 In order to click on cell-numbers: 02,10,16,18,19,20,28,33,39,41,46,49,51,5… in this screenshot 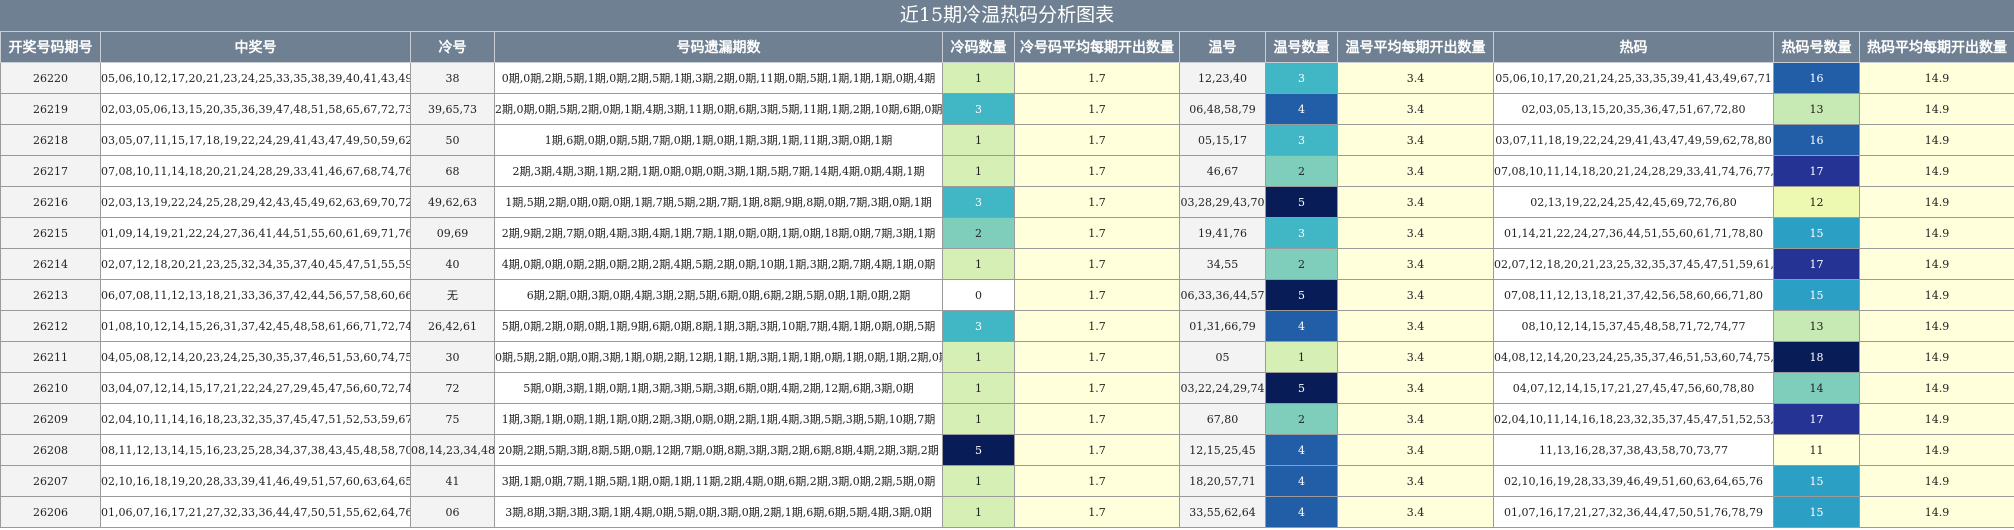, I will do `click(255, 481)`.